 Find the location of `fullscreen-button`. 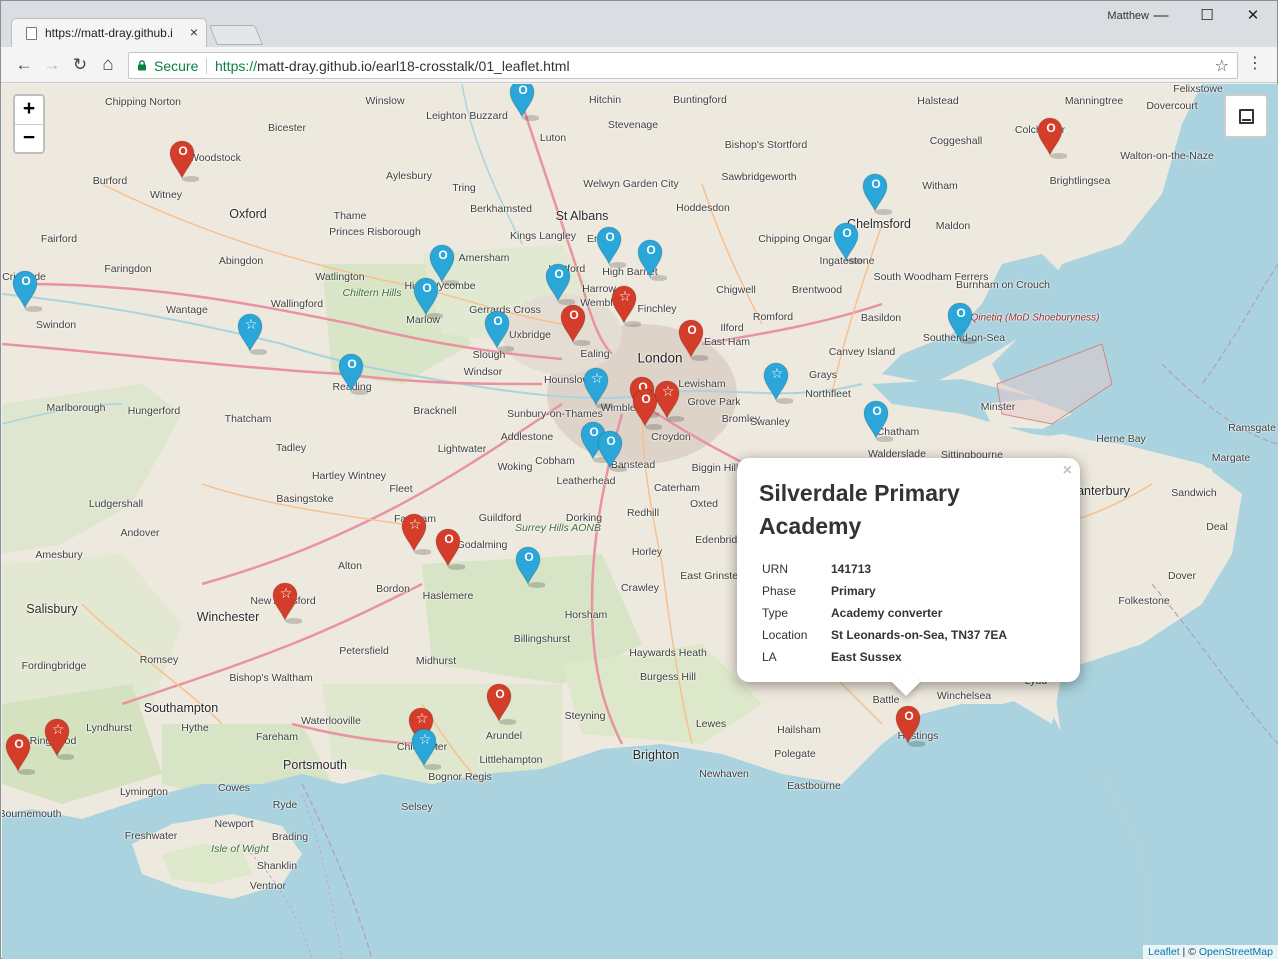

fullscreen-button is located at coordinates (1246, 116).